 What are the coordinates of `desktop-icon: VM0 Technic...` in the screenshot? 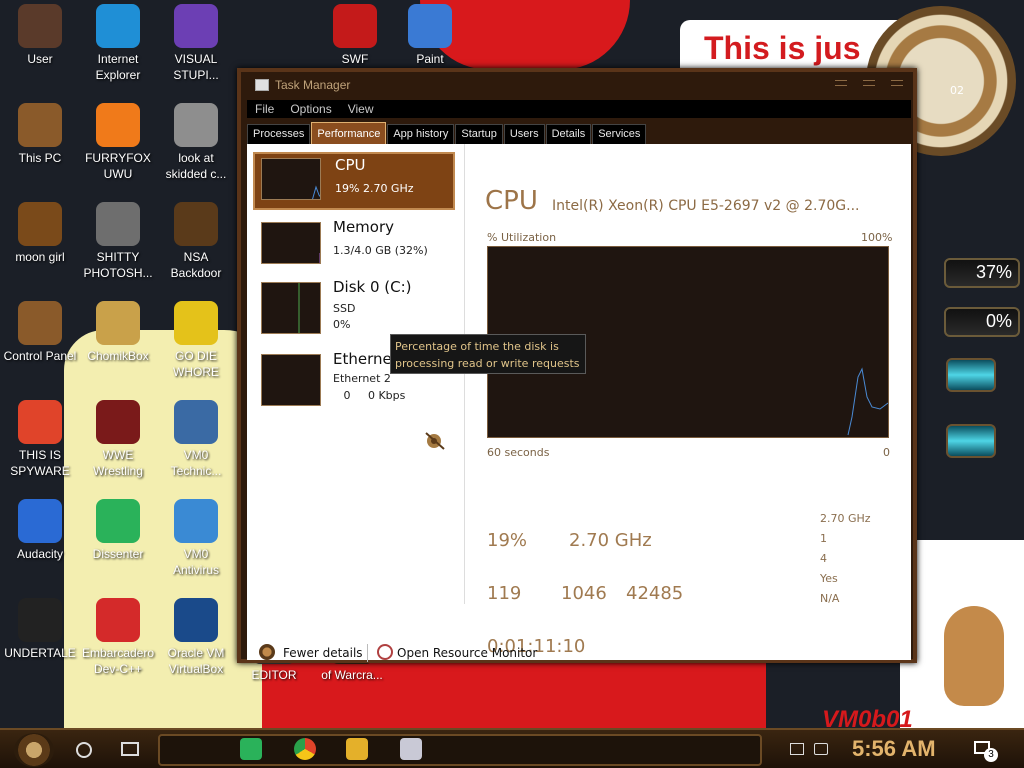 It's located at (196, 439).